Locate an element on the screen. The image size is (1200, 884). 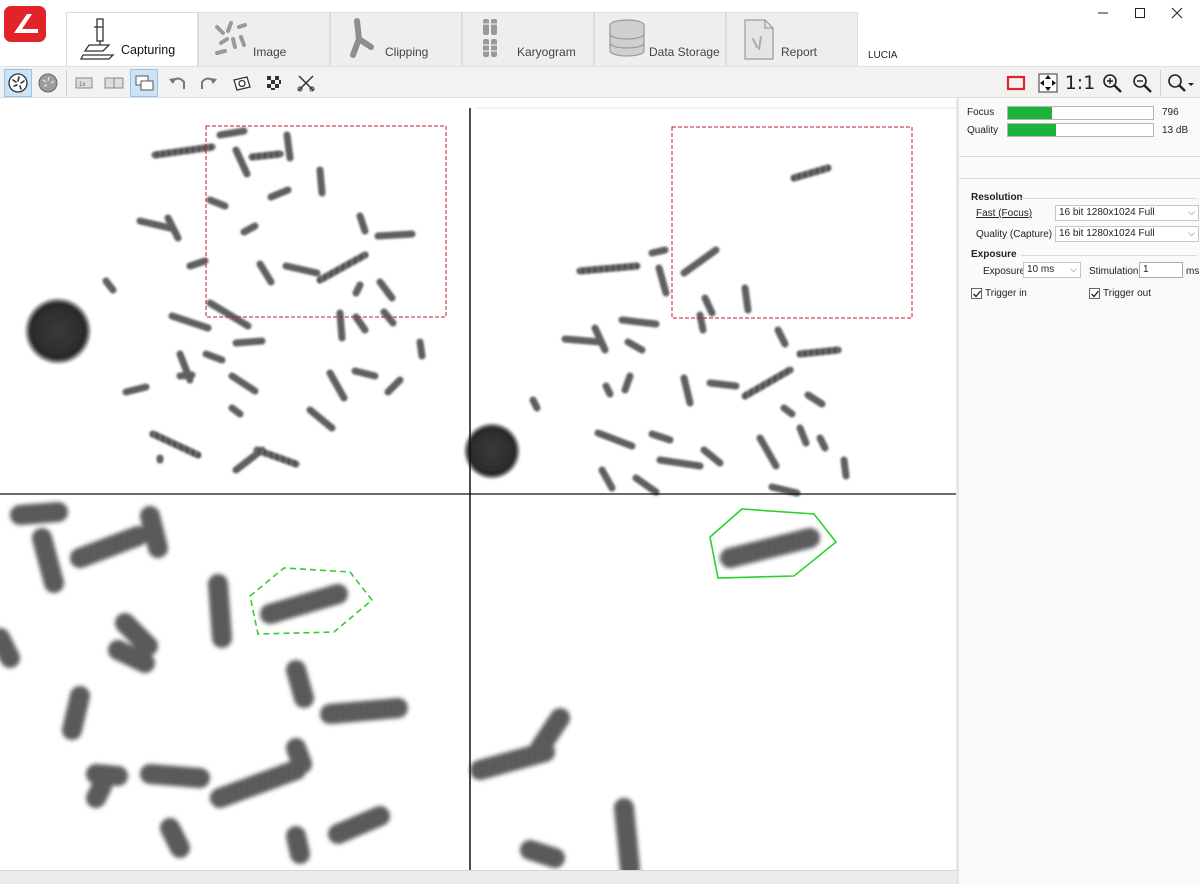
camera-button is located at coordinates (242, 83).